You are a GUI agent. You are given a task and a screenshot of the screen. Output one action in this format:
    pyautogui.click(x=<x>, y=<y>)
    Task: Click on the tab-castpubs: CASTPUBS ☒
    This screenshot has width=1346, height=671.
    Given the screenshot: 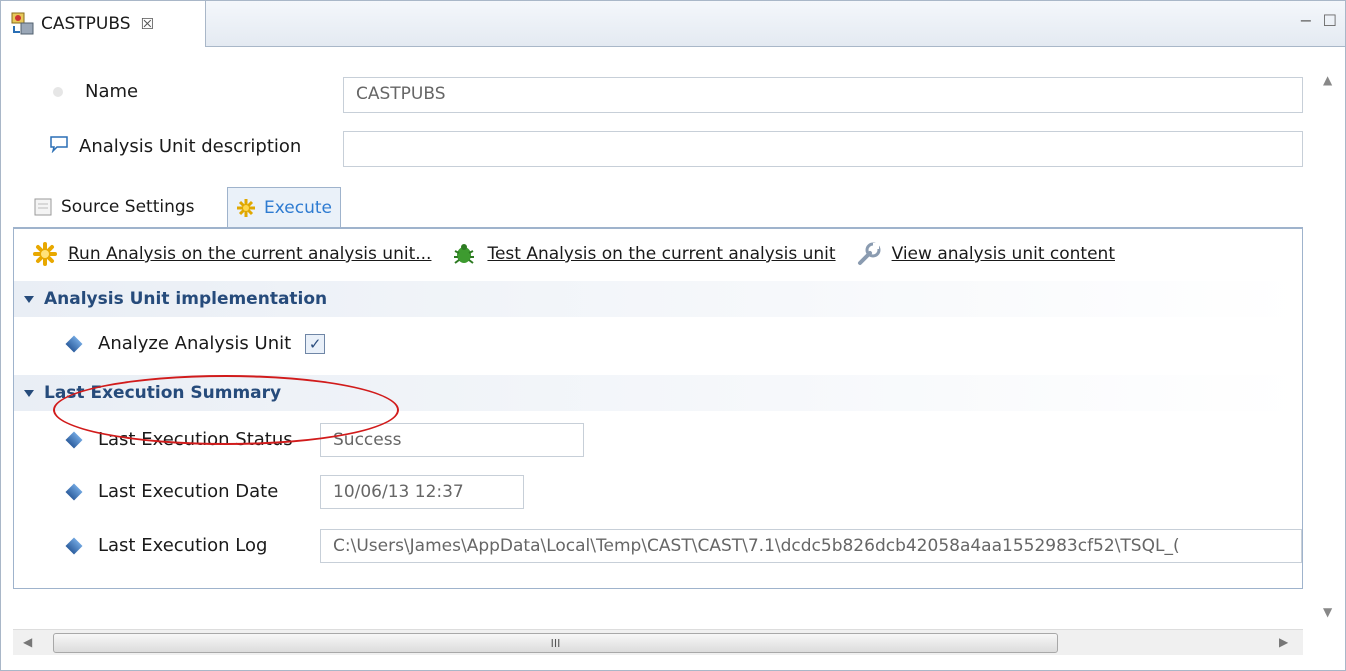 What is the action you would take?
    pyautogui.click(x=103, y=24)
    